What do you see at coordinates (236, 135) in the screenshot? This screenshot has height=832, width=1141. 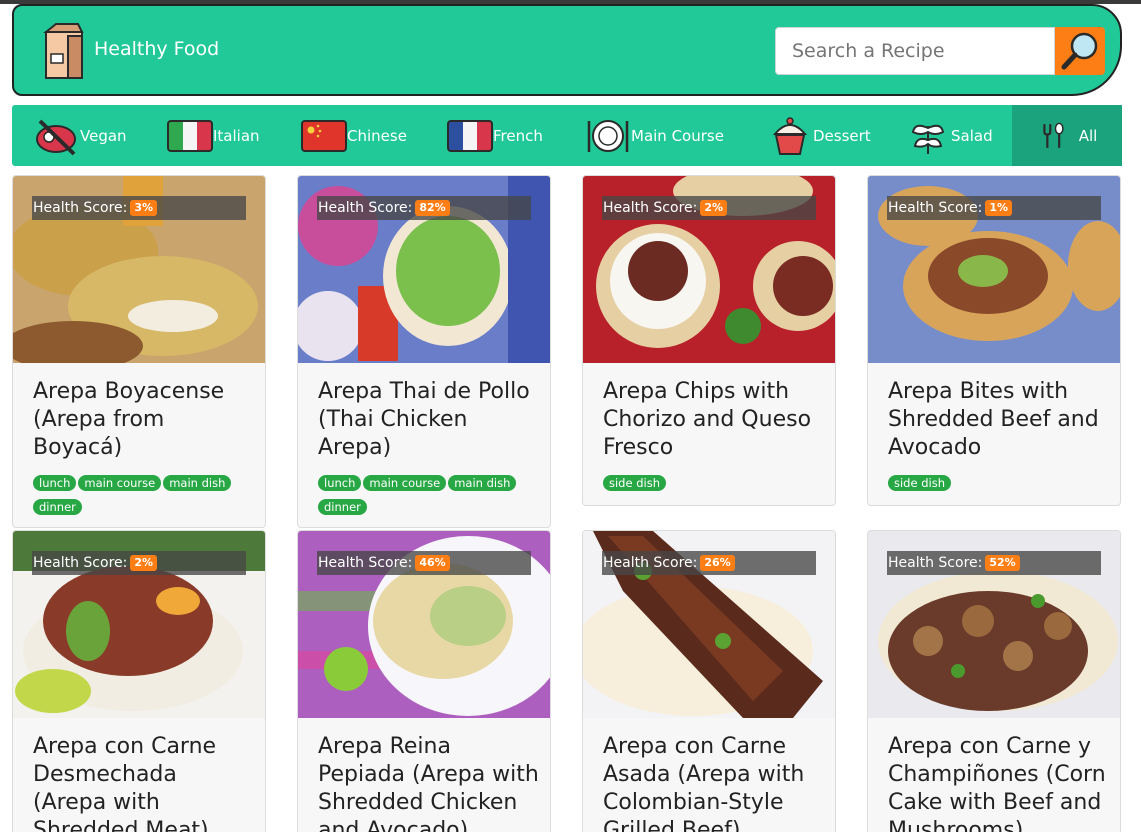 I see `category-label: Italian` at bounding box center [236, 135].